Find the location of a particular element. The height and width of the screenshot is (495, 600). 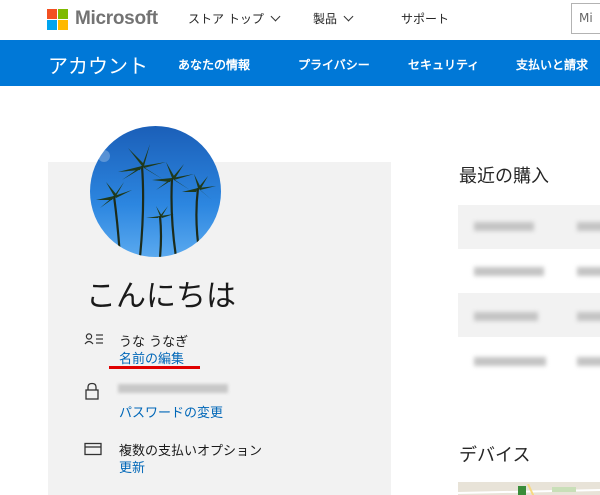

devices-heading: デバイス is located at coordinates (495, 455).